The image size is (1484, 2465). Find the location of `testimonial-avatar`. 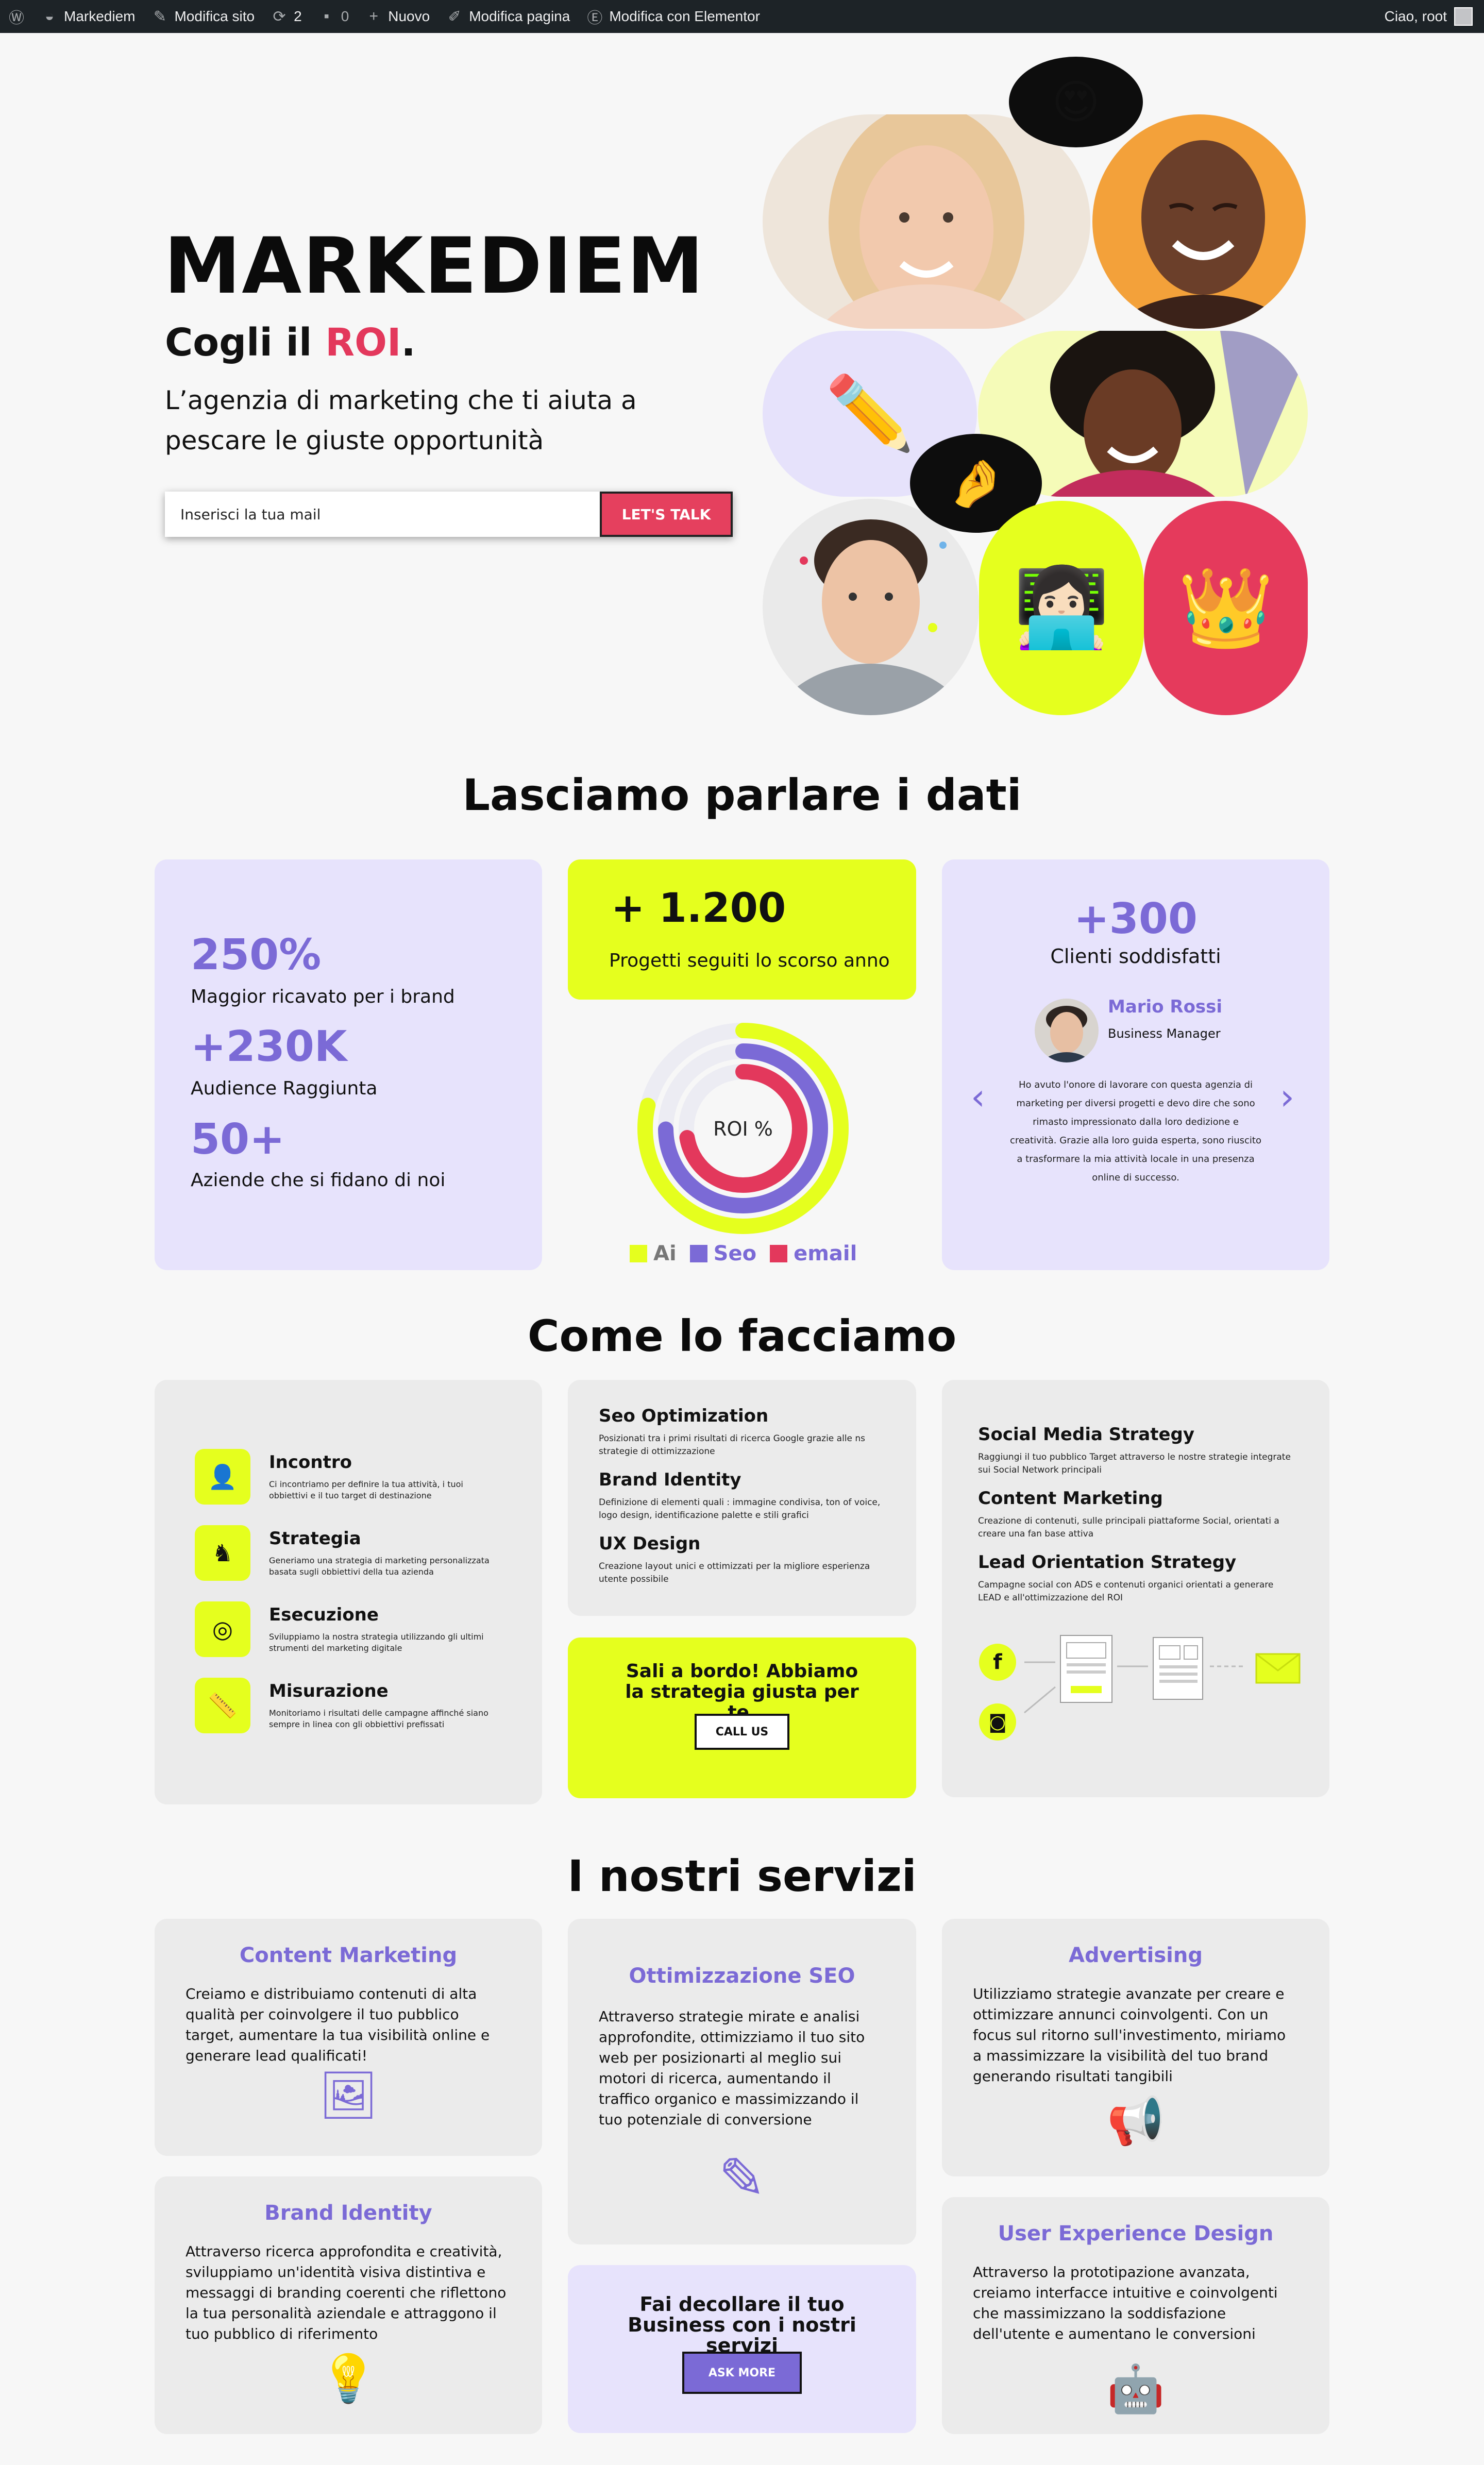

testimonial-avatar is located at coordinates (1067, 1030).